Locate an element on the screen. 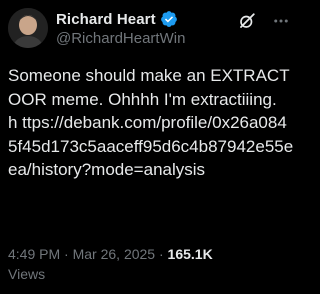  author-names: Richard Heart @RichardHeartWin is located at coordinates (120, 28).